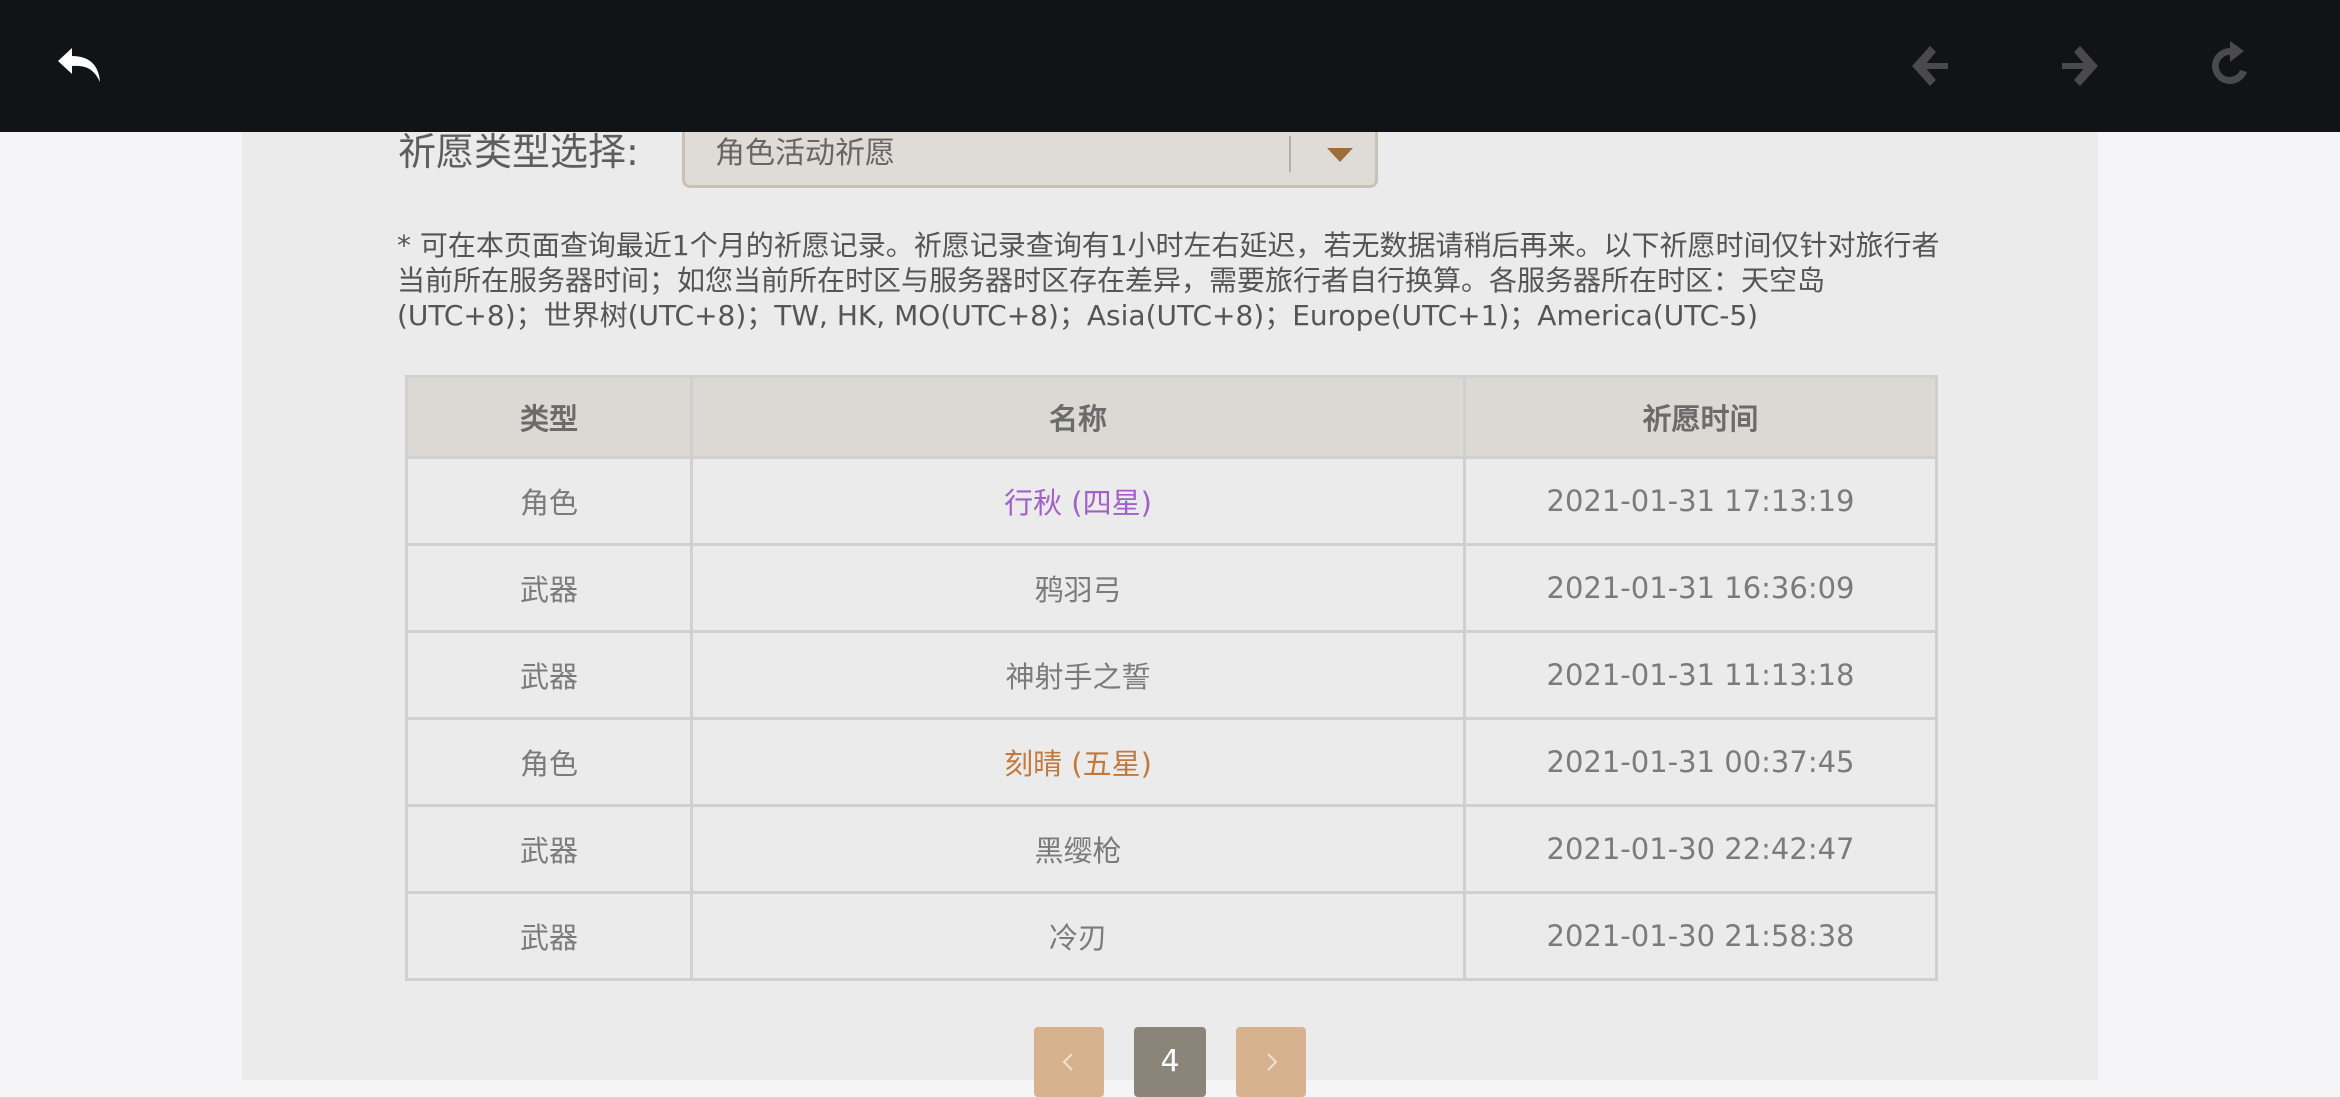 The width and height of the screenshot is (2340, 1097). I want to click on cell-time: 2021-01-31 00:37:45, so click(1700, 762).